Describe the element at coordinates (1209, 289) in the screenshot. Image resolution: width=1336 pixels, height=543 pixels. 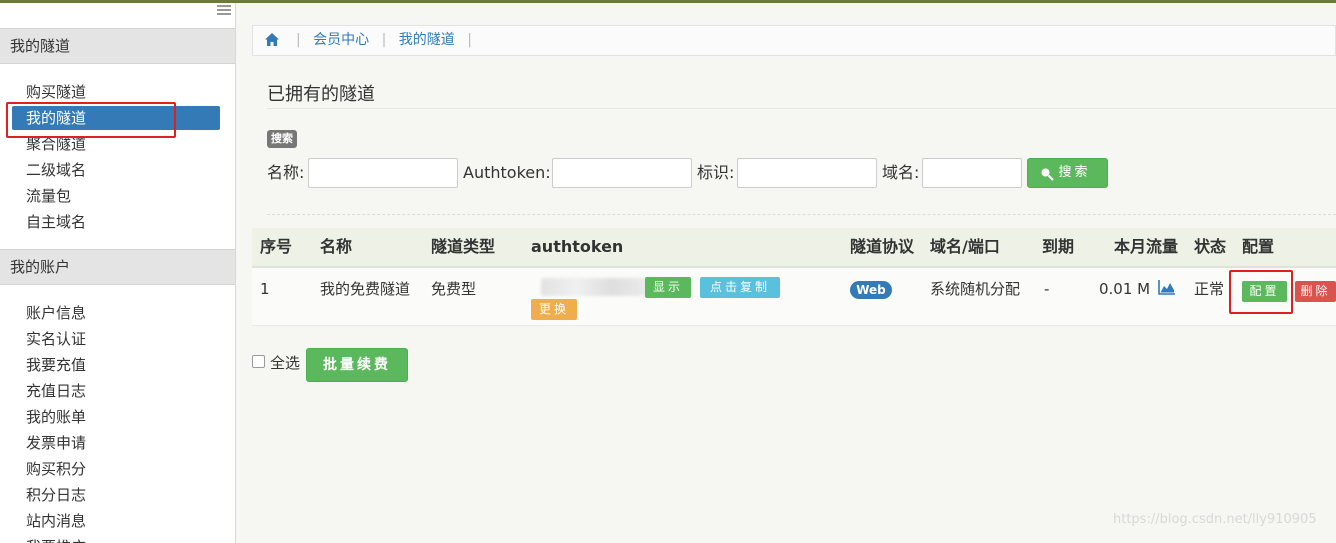
I see `cell-status: 正常` at that location.